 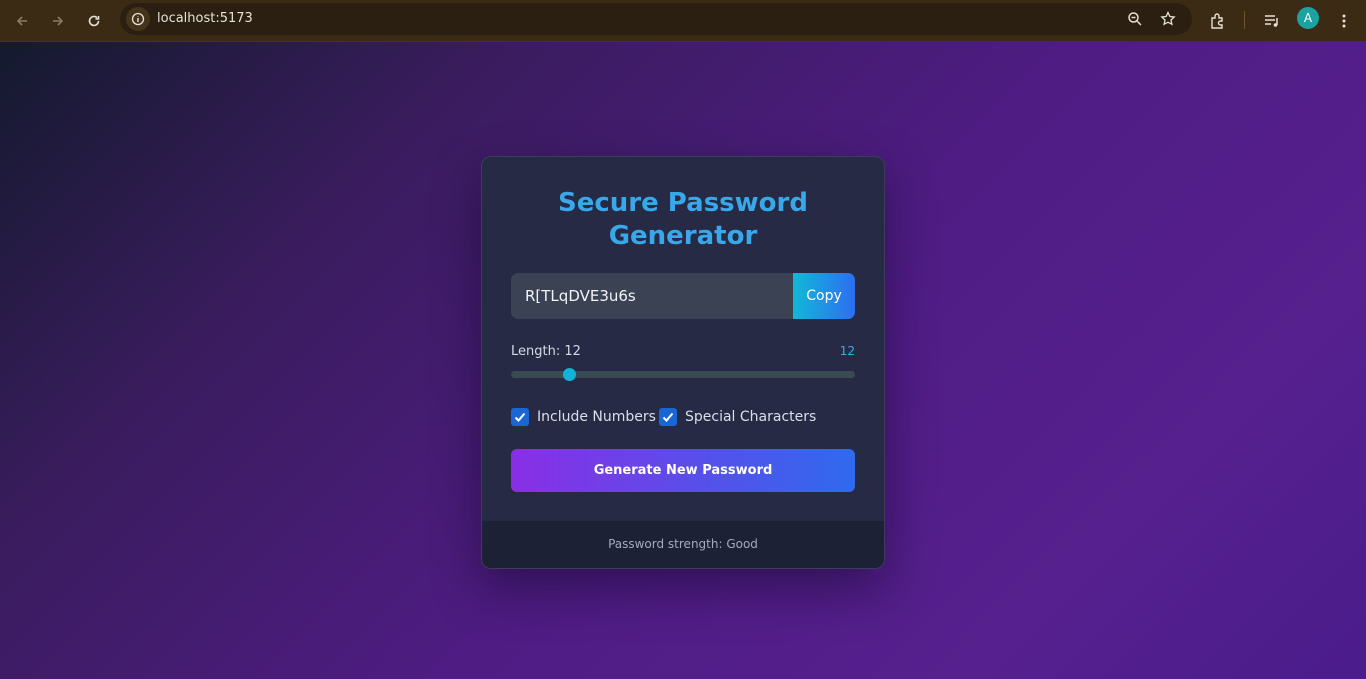 What do you see at coordinates (205, 18) in the screenshot?
I see `url-text: localhost:5173` at bounding box center [205, 18].